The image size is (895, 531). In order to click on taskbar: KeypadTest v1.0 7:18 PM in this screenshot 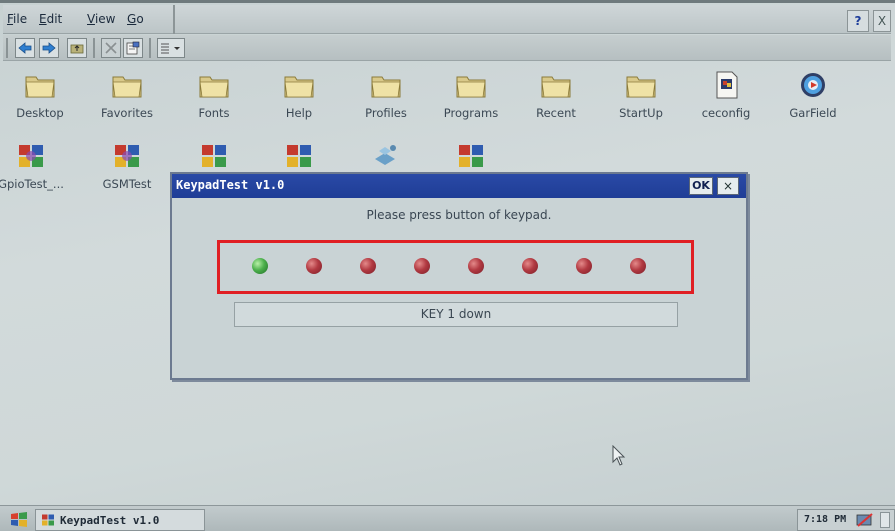, I will do `click(447, 518)`.